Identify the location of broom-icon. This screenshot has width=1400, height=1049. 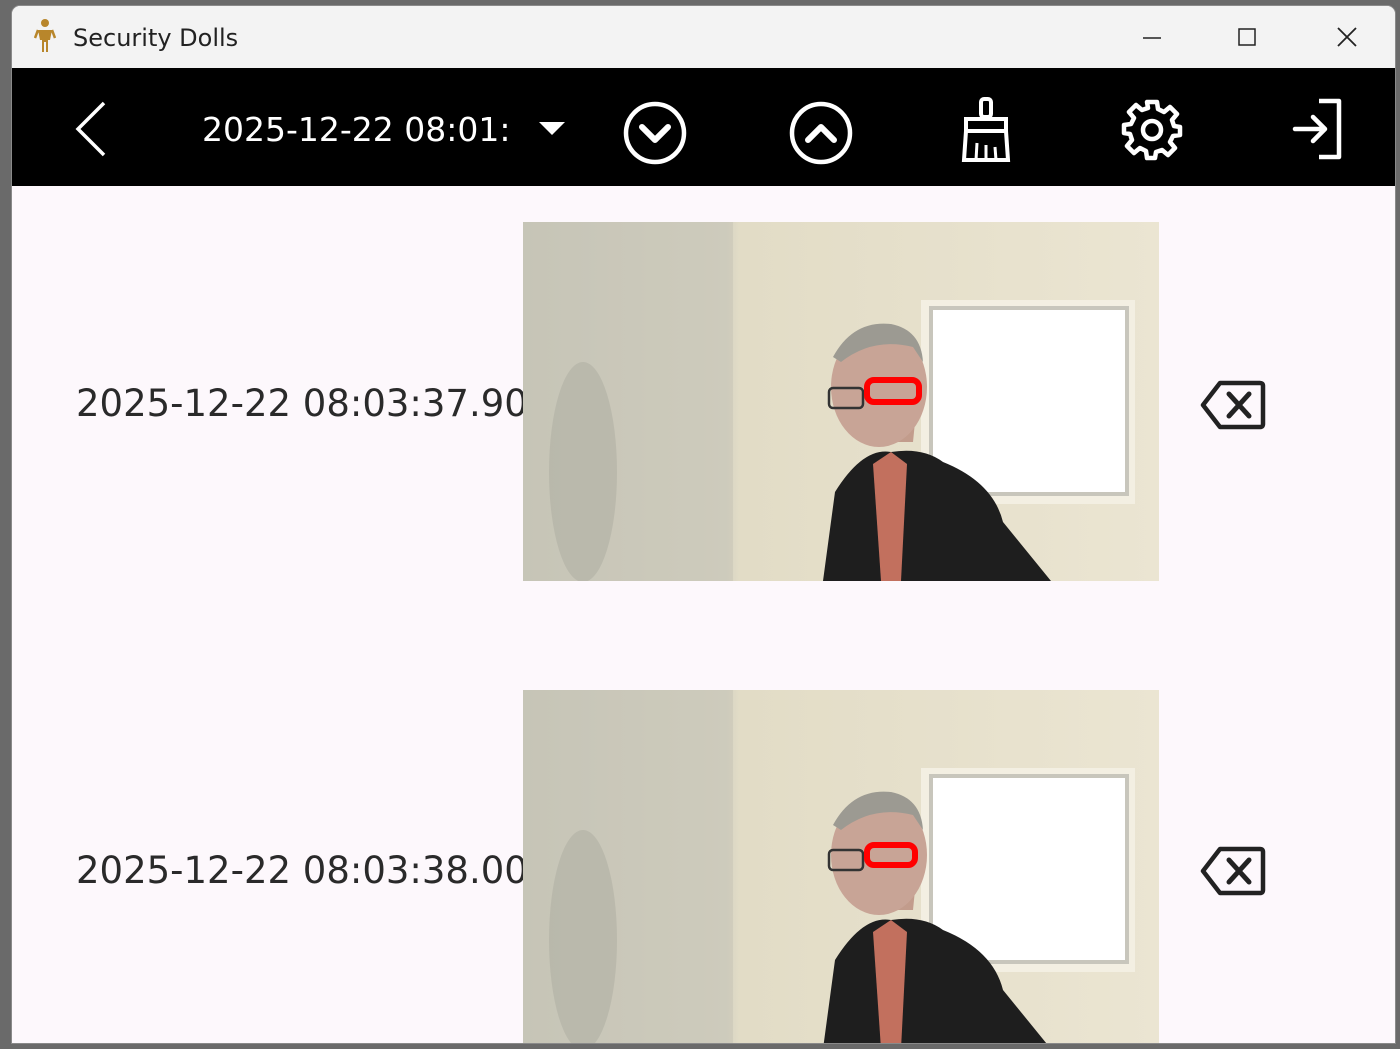
(986, 129).